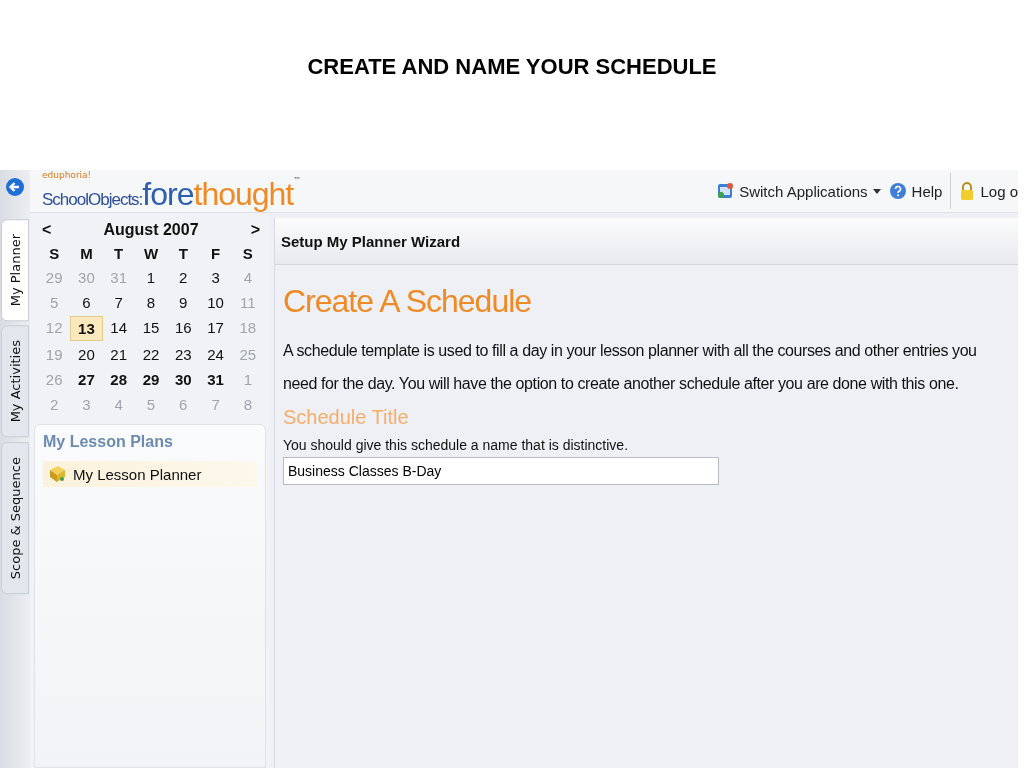 This screenshot has height=768, width=1024. I want to click on calendar-day: 8, so click(151, 302).